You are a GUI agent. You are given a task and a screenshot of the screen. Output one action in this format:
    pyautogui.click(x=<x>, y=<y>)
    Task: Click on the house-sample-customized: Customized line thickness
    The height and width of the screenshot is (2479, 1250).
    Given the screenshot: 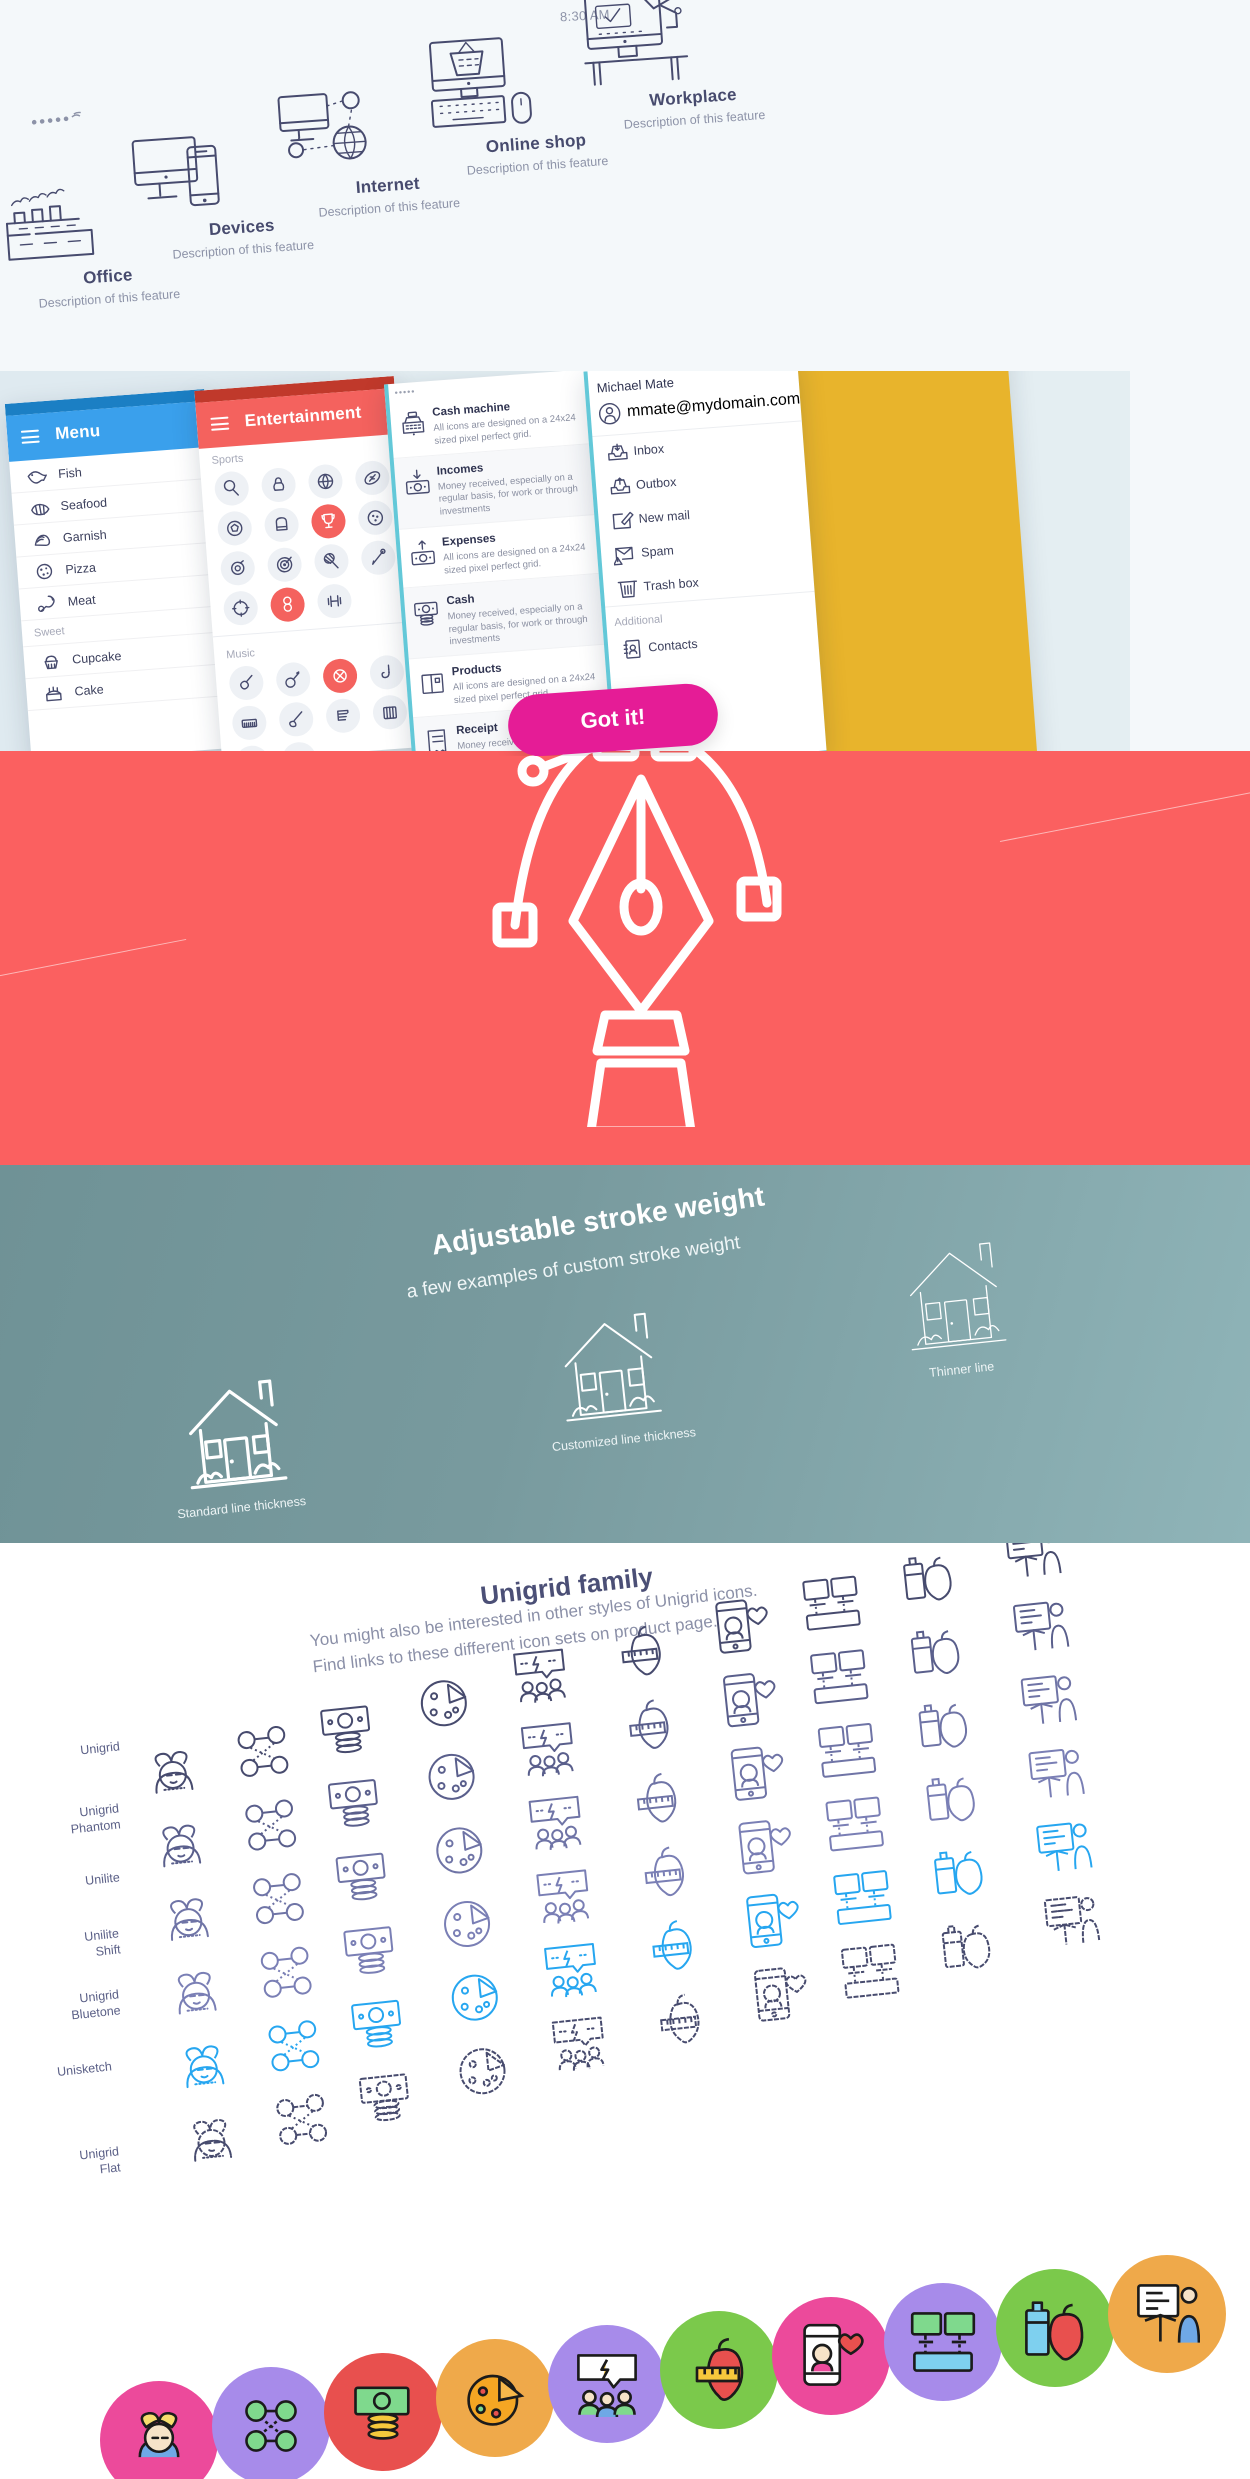 What is the action you would take?
    pyautogui.click(x=617, y=1376)
    